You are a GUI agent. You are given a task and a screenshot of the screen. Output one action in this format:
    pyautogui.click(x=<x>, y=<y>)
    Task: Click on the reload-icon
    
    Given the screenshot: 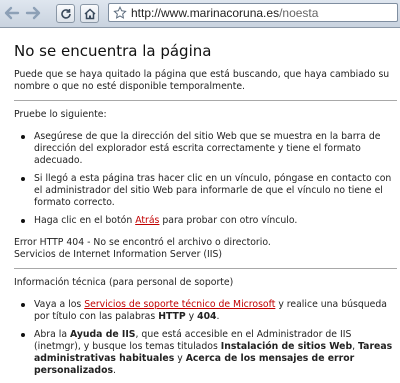 What is the action you would take?
    pyautogui.click(x=65, y=13)
    